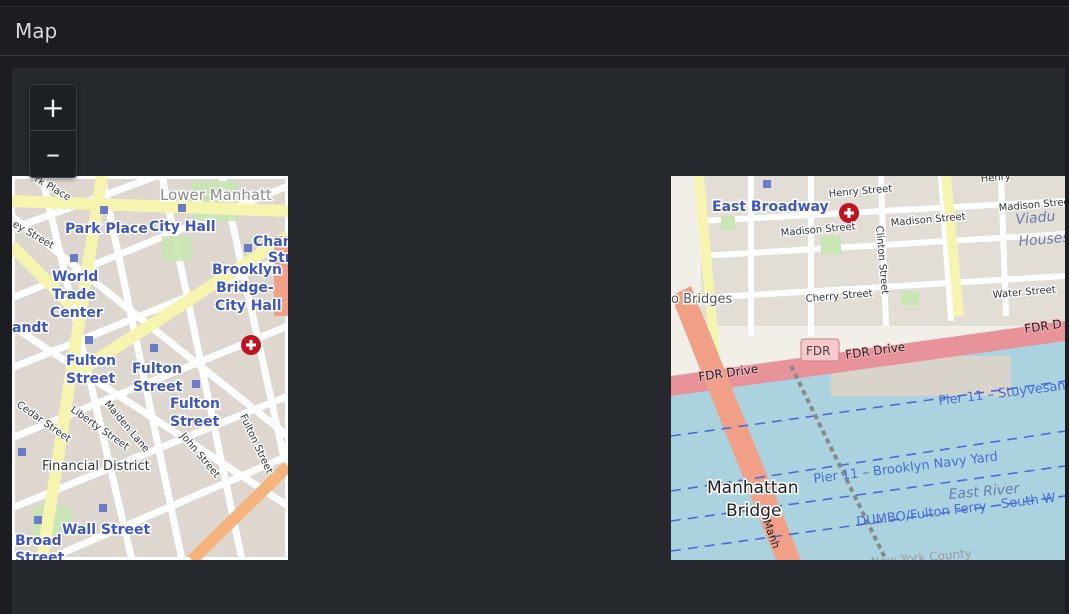 This screenshot has width=1069, height=614. I want to click on fdr-shield: FDR, so click(818, 351).